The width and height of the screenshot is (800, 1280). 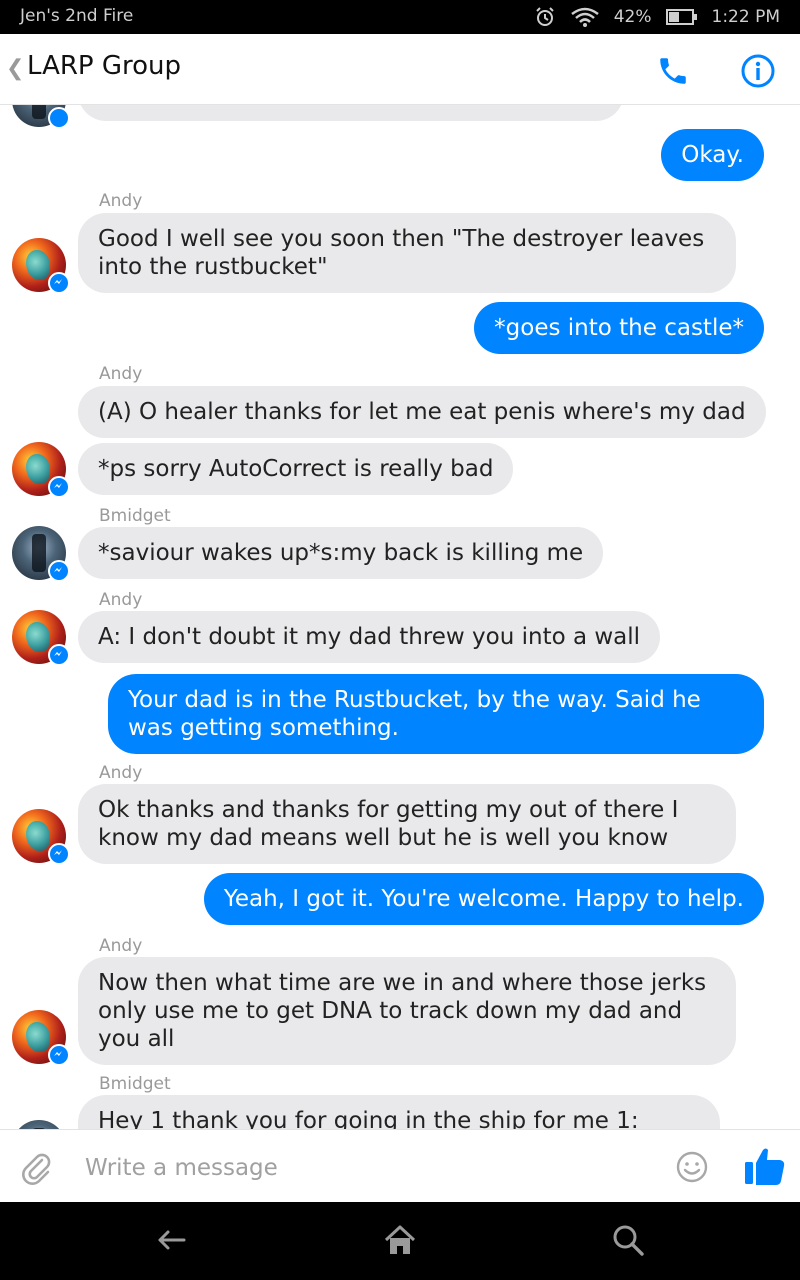 I want to click on message-composer, so click(x=400, y=1166).